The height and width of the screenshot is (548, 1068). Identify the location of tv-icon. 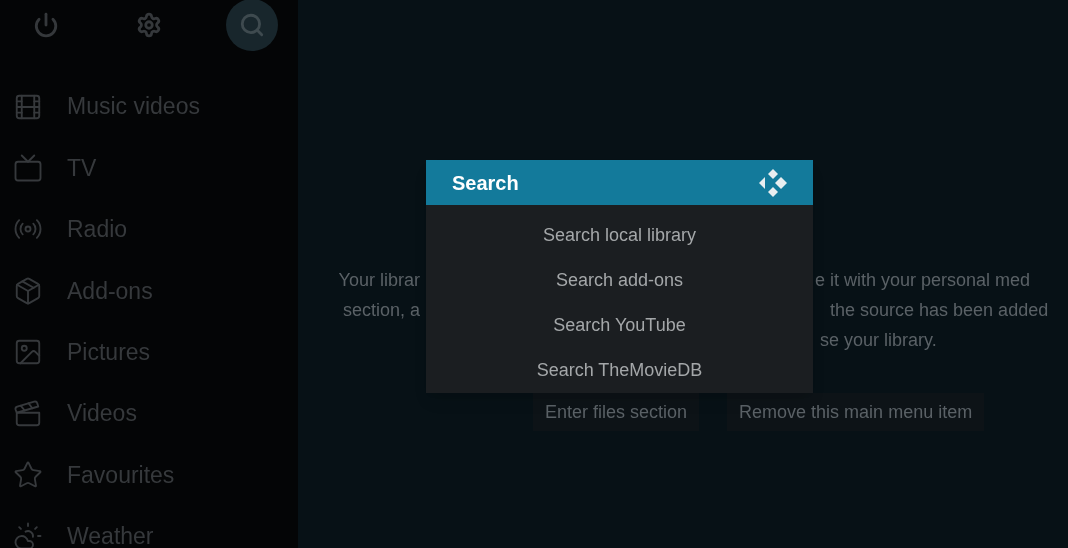
(28, 168).